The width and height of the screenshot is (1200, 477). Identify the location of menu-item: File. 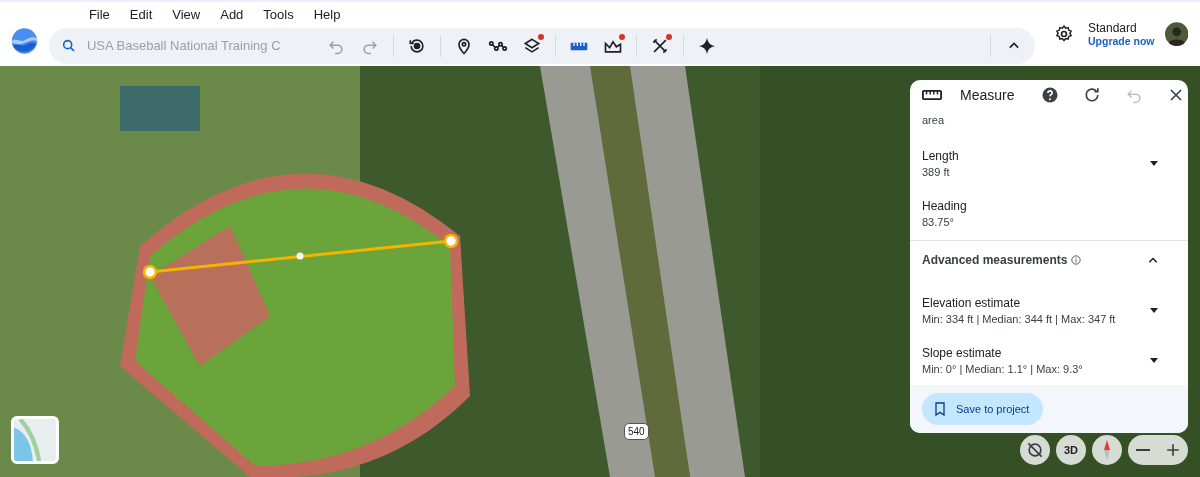
(99, 14).